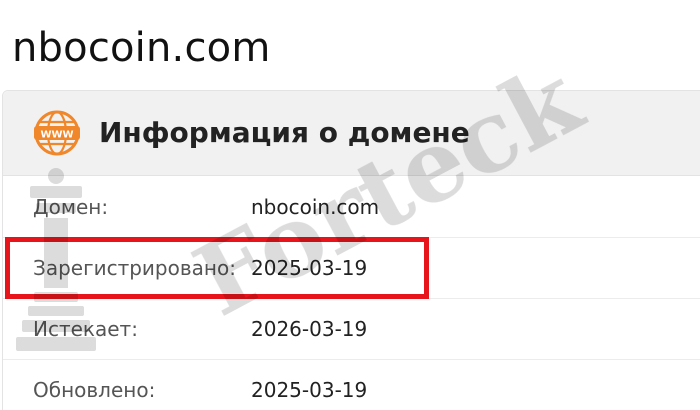 Image resolution: width=700 pixels, height=410 pixels. What do you see at coordinates (309, 329) in the screenshot?
I see `row-value: 2026-03-19` at bounding box center [309, 329].